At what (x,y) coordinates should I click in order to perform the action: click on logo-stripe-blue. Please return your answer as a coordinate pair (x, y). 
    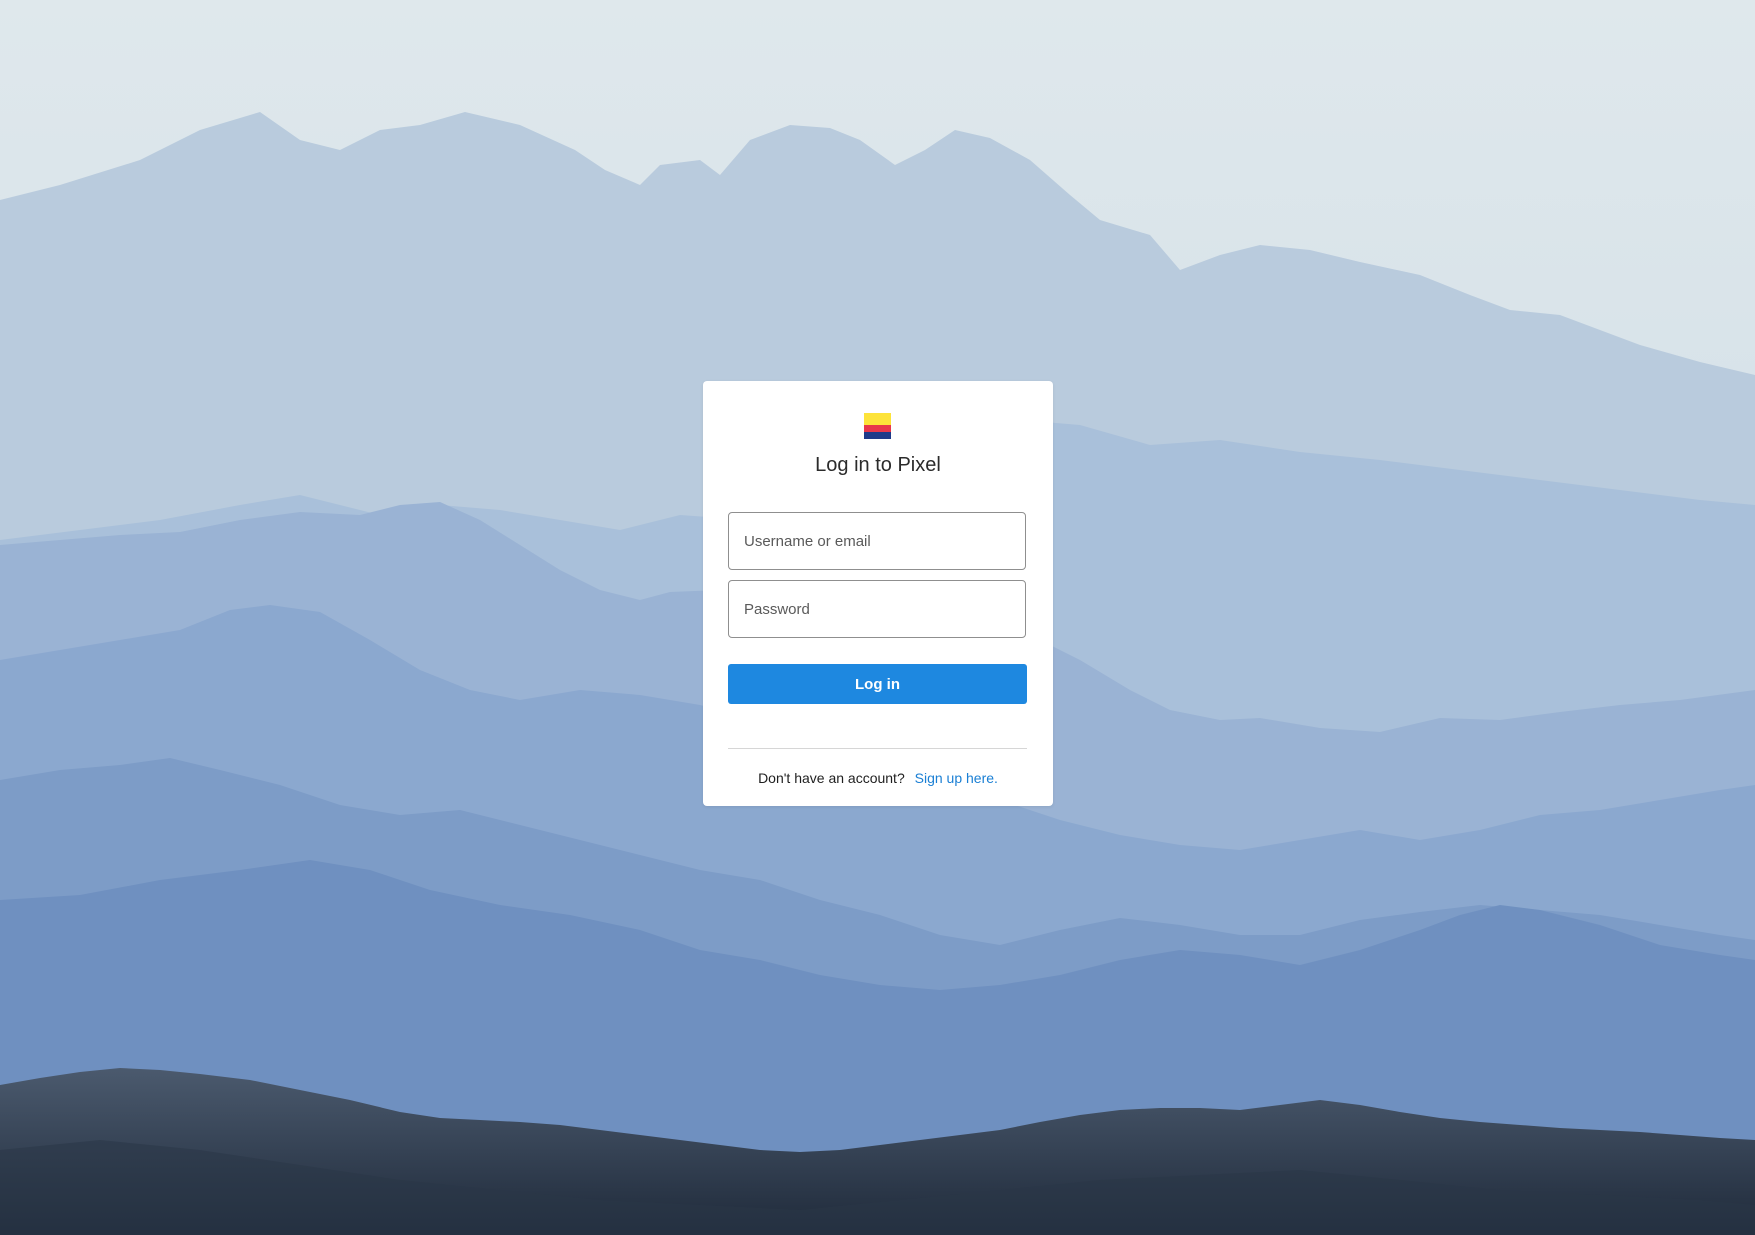
    Looking at the image, I should click on (877, 435).